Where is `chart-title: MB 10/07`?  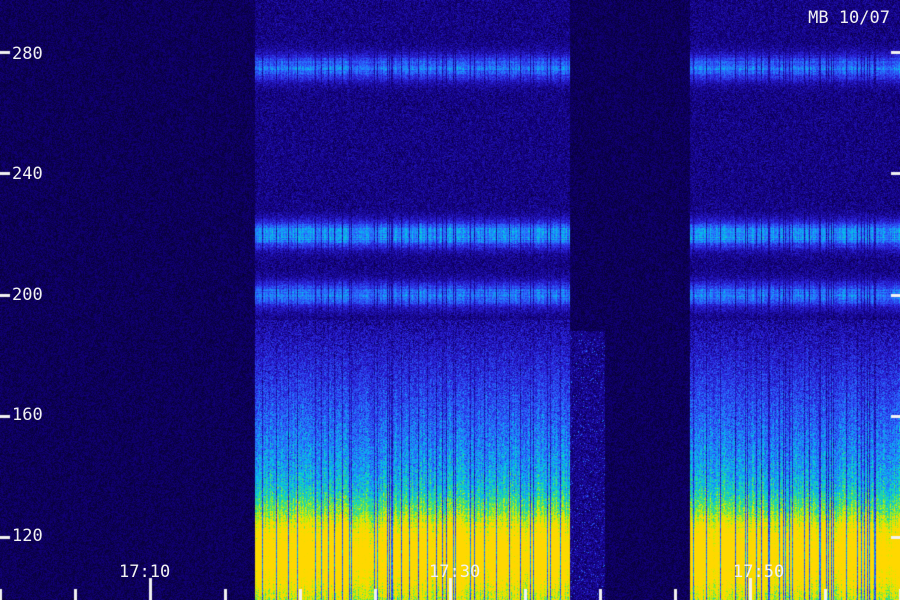
chart-title: MB 10/07 is located at coordinates (849, 18).